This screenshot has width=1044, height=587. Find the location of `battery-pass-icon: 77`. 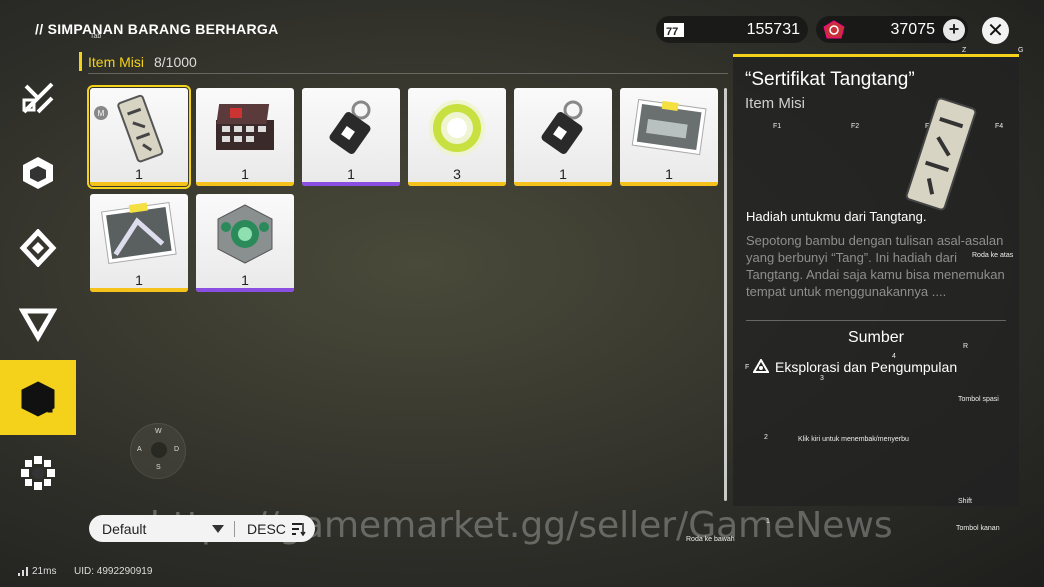

battery-pass-icon: 77 is located at coordinates (674, 30).